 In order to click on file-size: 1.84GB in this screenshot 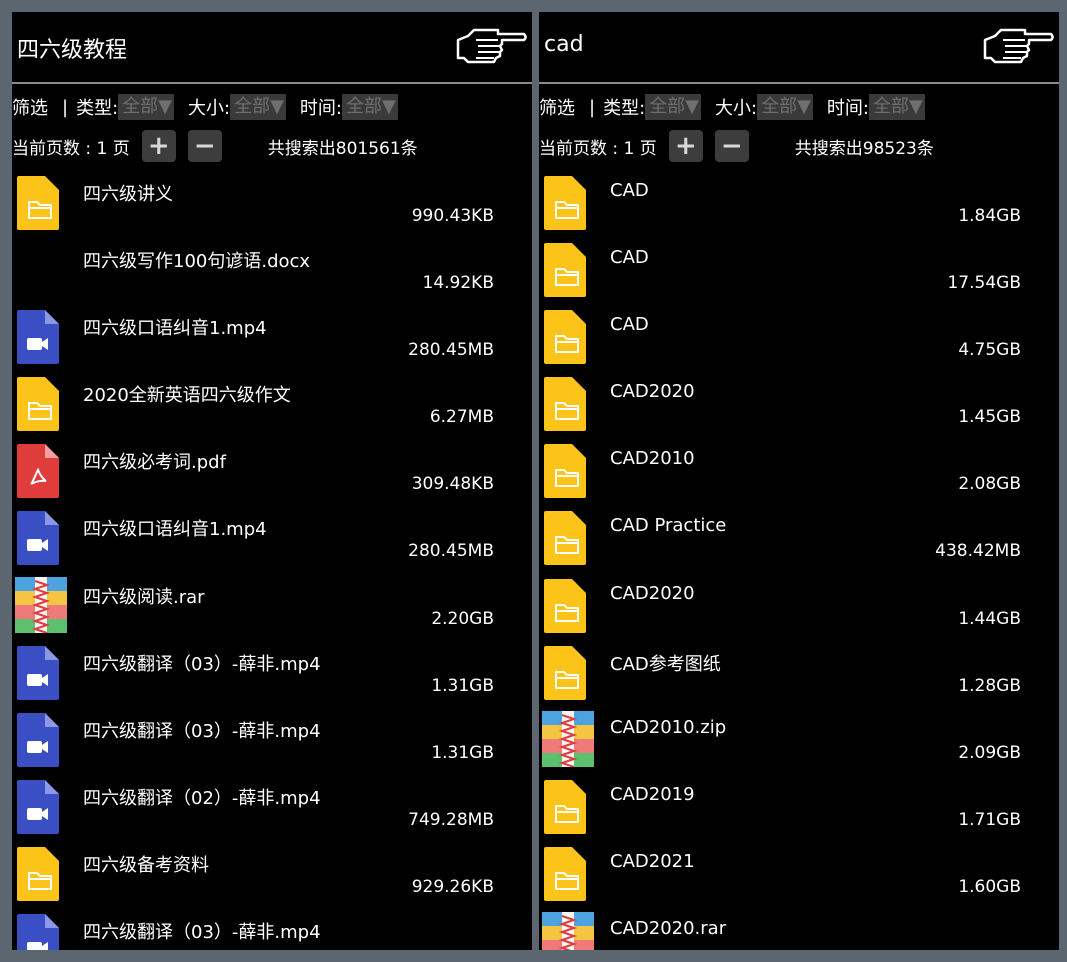, I will do `click(989, 216)`.